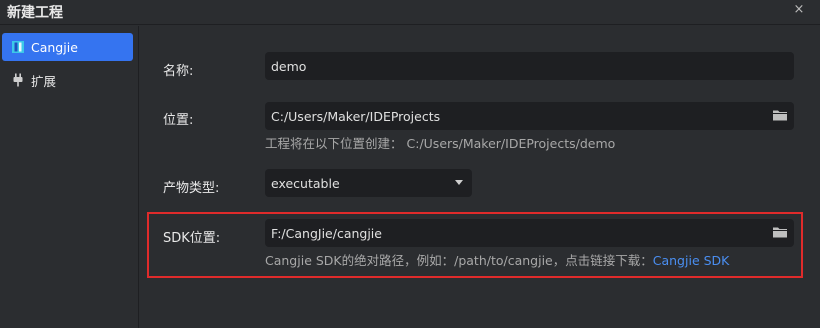 Image resolution: width=820 pixels, height=328 pixels. What do you see at coordinates (305, 183) in the screenshot?
I see `artifact-type-value: executable` at bounding box center [305, 183].